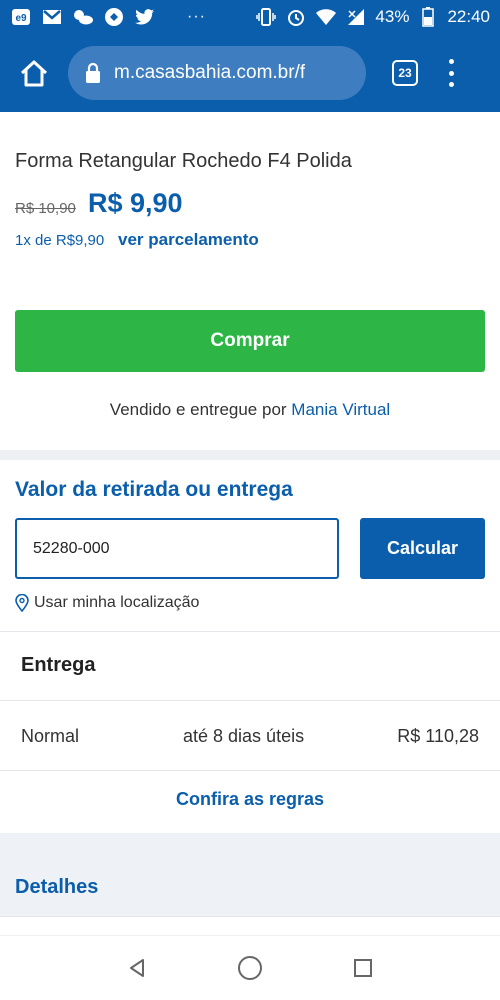 The height and width of the screenshot is (1000, 500). What do you see at coordinates (250, 926) in the screenshot?
I see `details-card` at bounding box center [250, 926].